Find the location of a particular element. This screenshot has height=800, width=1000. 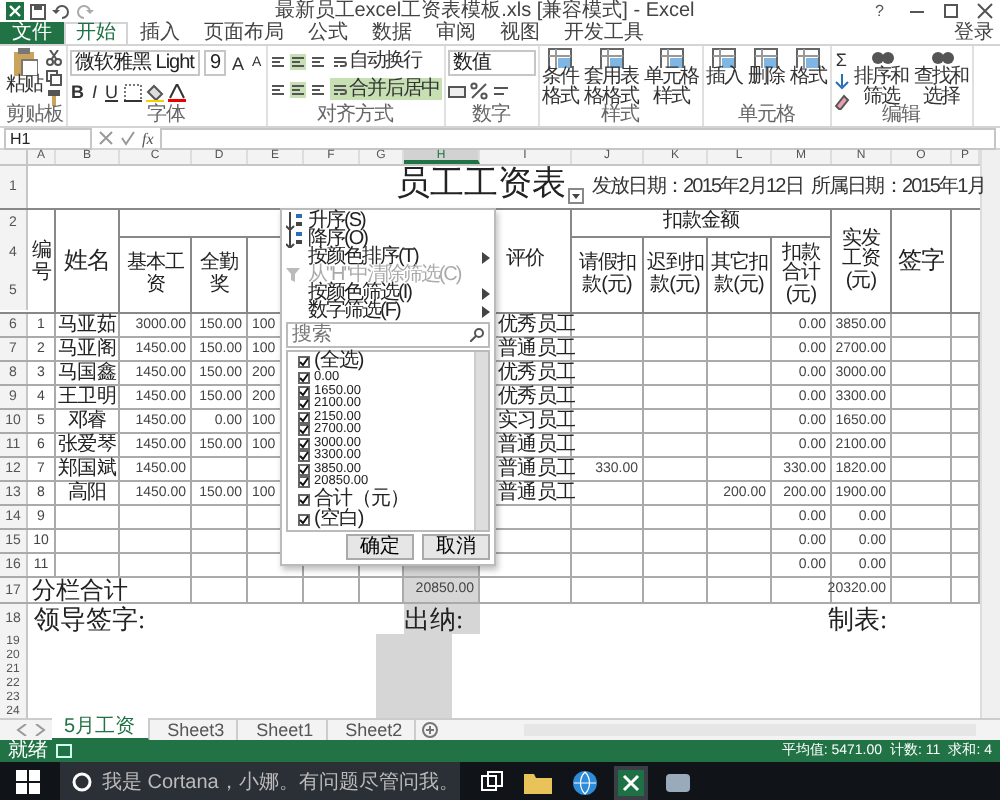

dialog-button: 确定 is located at coordinates (380, 546).